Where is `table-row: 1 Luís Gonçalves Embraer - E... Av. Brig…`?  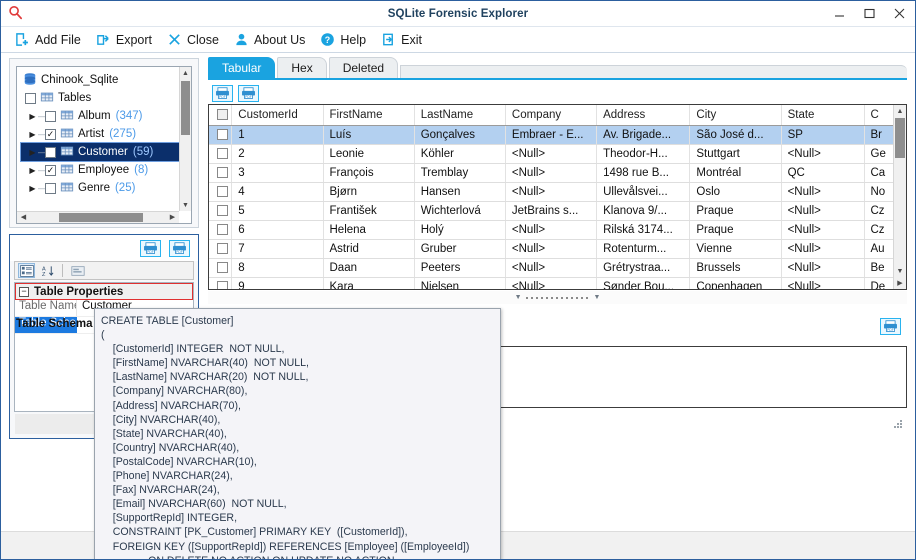 table-row: 1 Luís Gonçalves Embraer - E... Av. Brig… is located at coordinates (557, 135).